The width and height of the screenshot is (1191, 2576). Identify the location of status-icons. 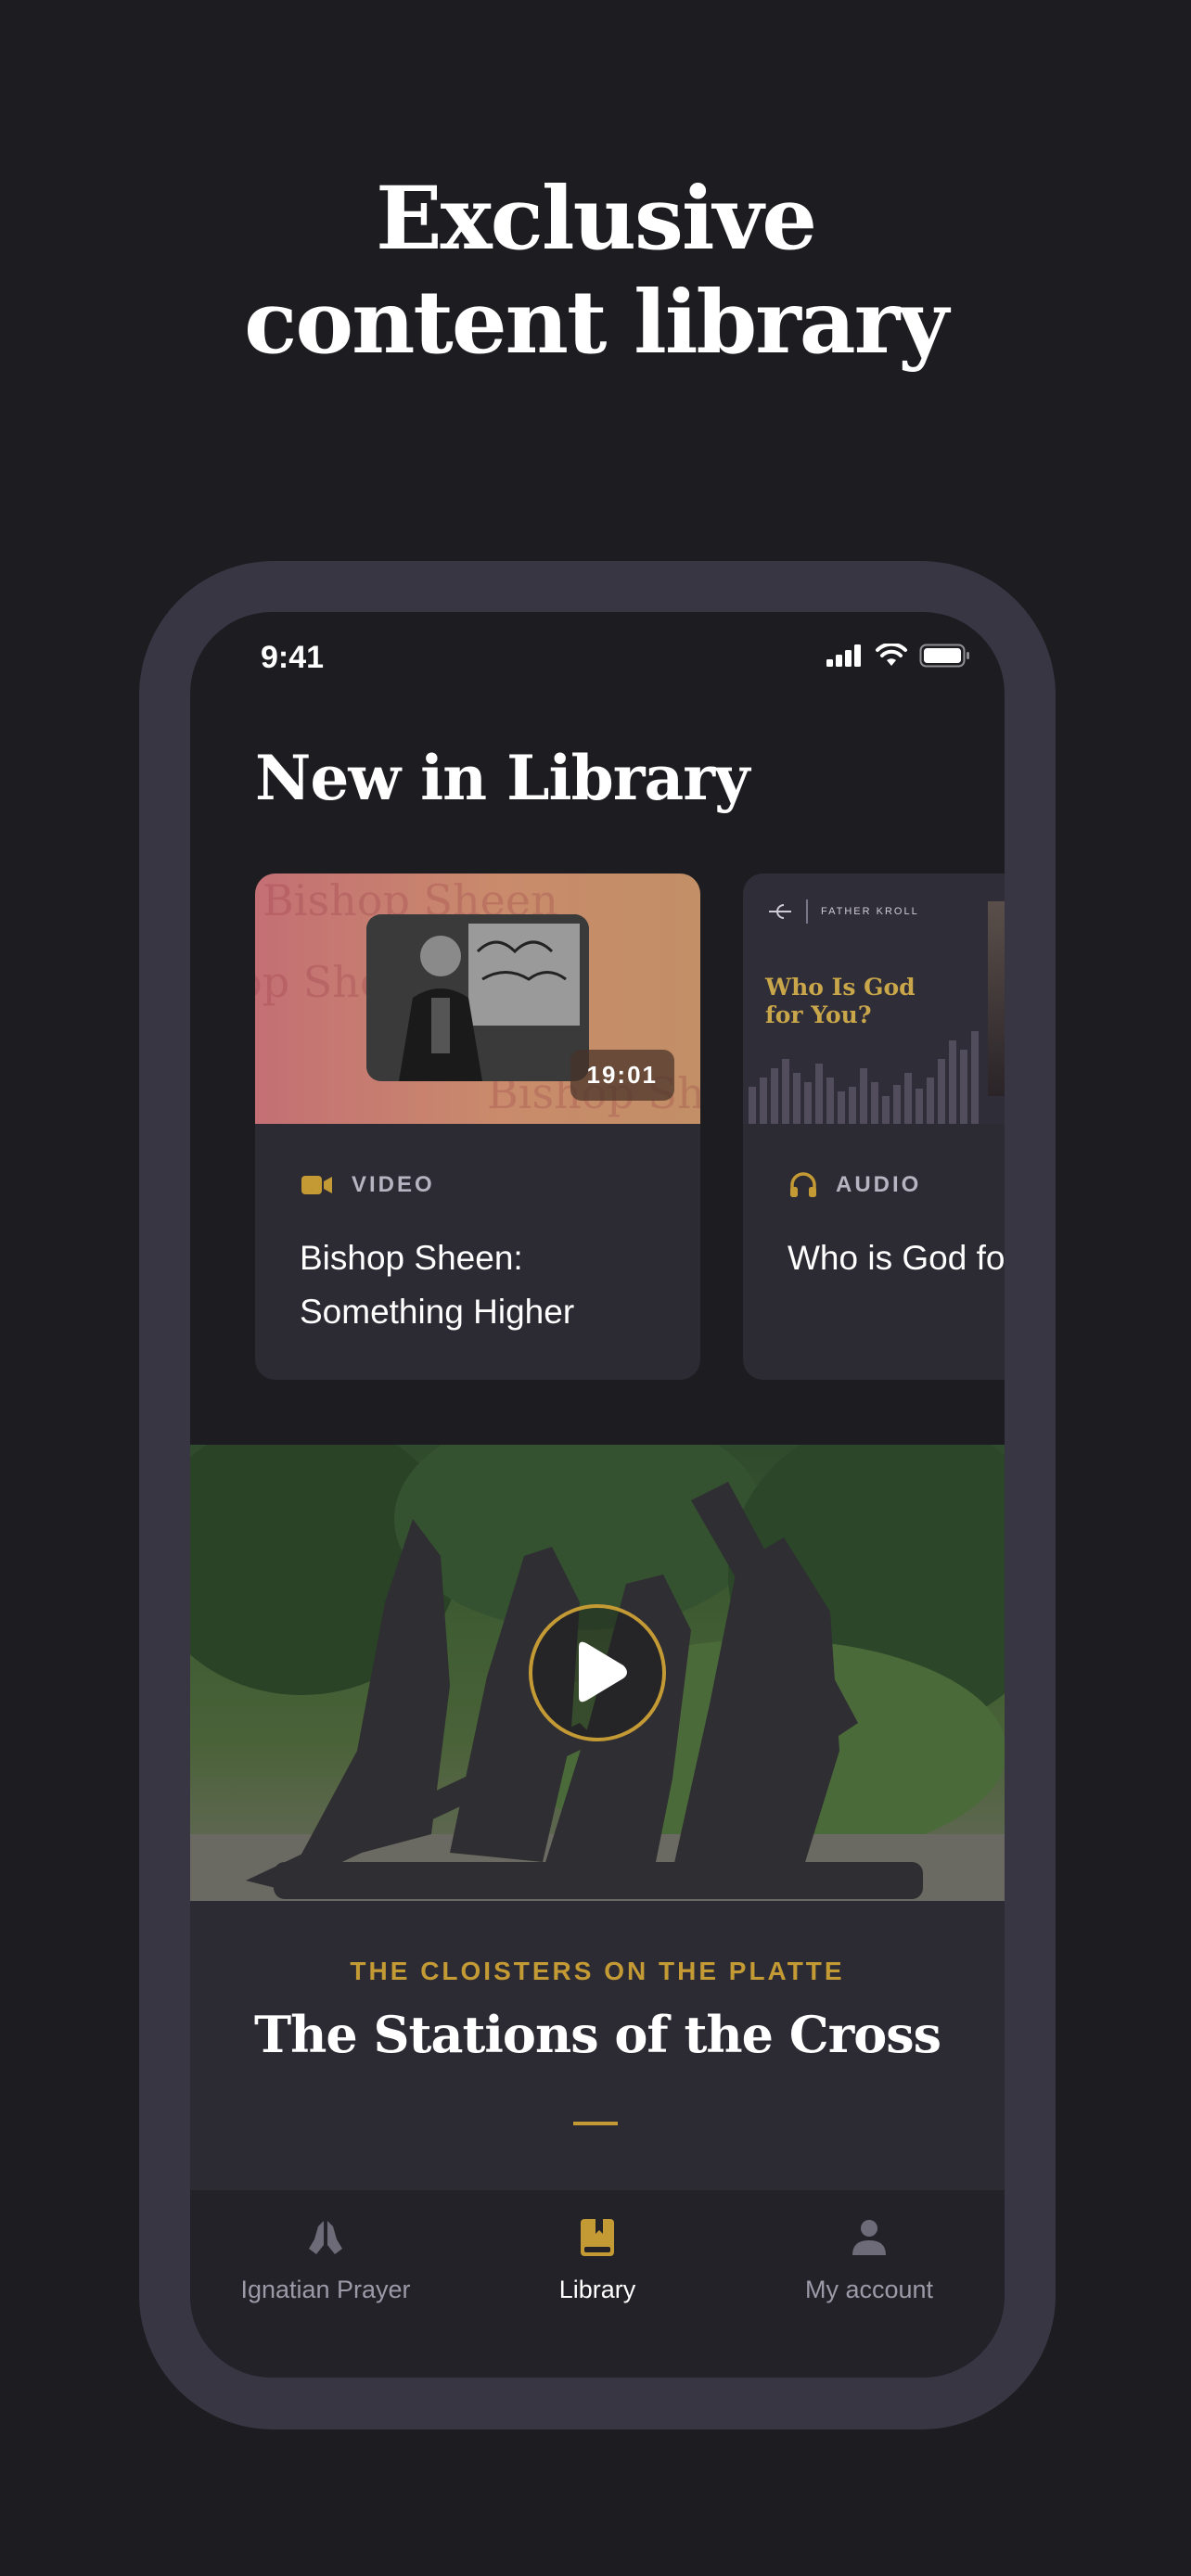
(898, 656).